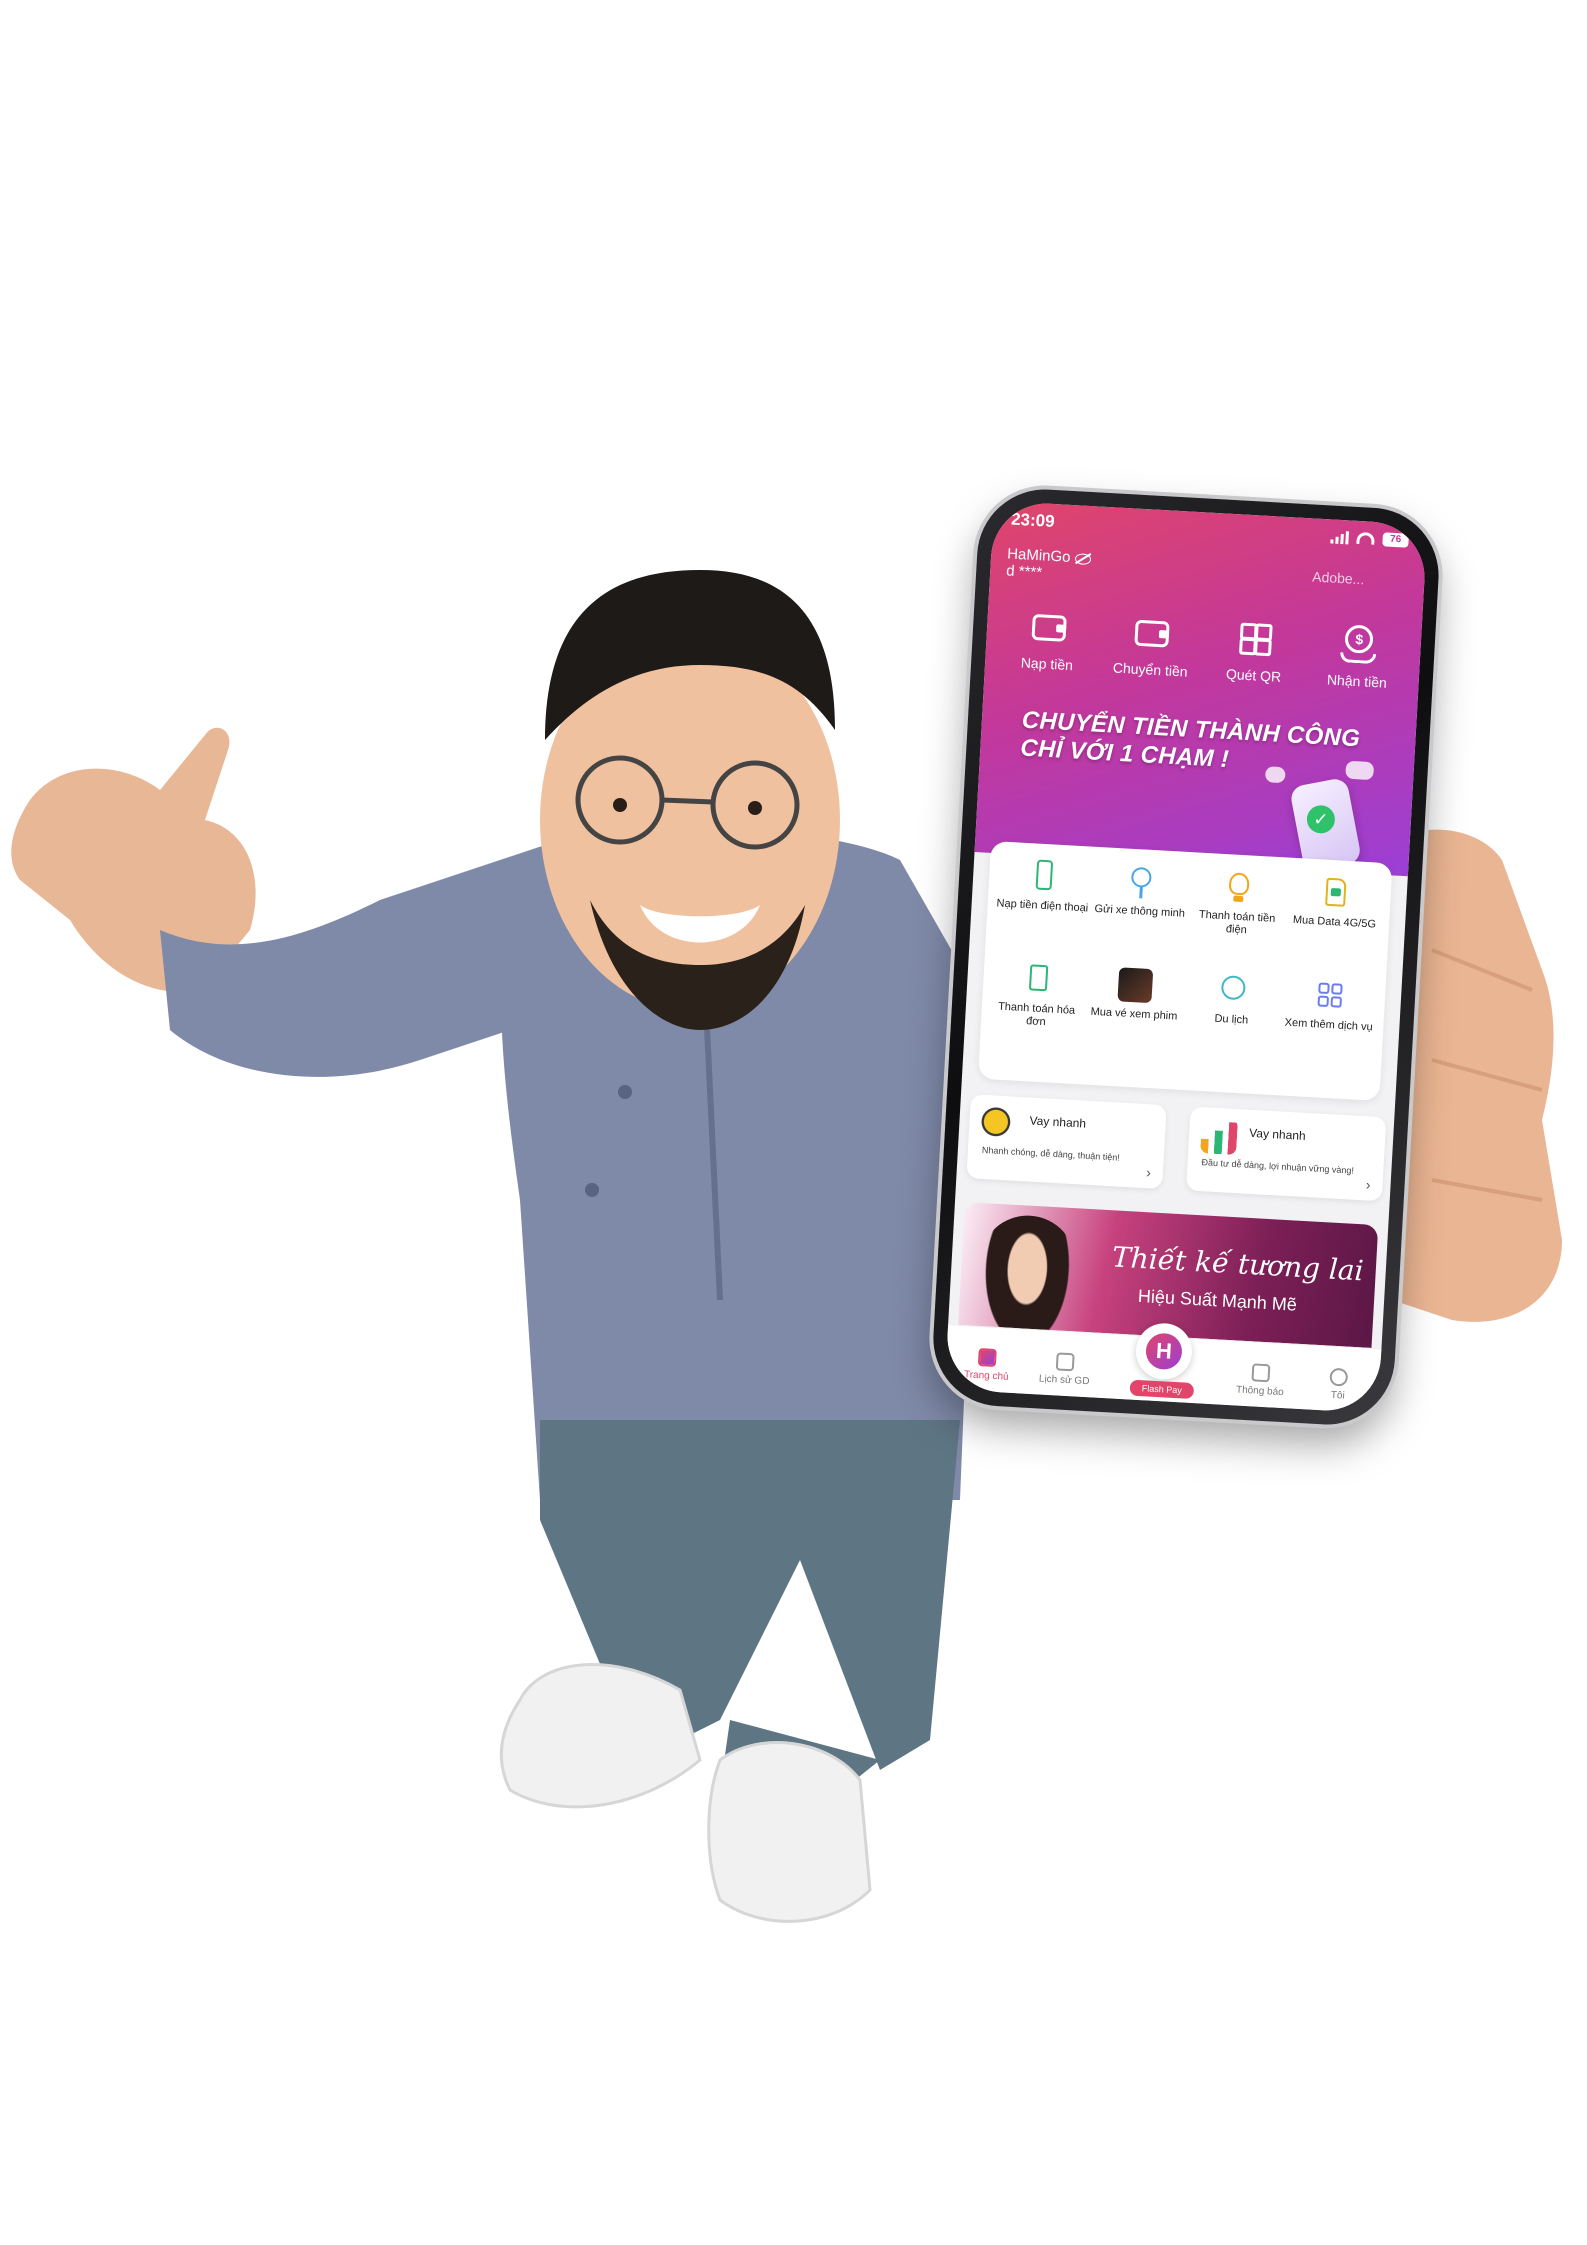 The height and width of the screenshot is (2245, 1587). Describe the element at coordinates (1357, 681) in the screenshot. I see `quick-action-label: Nhận tiền` at that location.